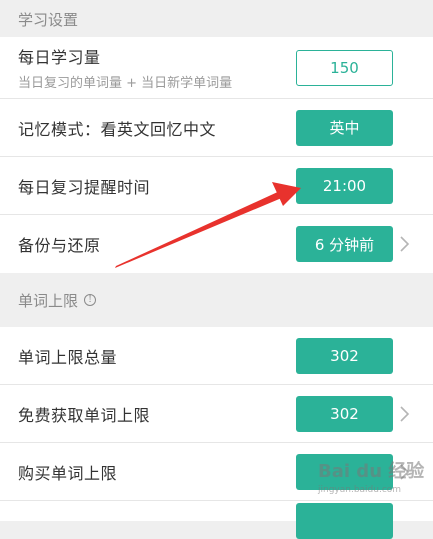  Describe the element at coordinates (216, 300) in the screenshot. I see `section-header-word-limit: 单词上限 !` at that location.